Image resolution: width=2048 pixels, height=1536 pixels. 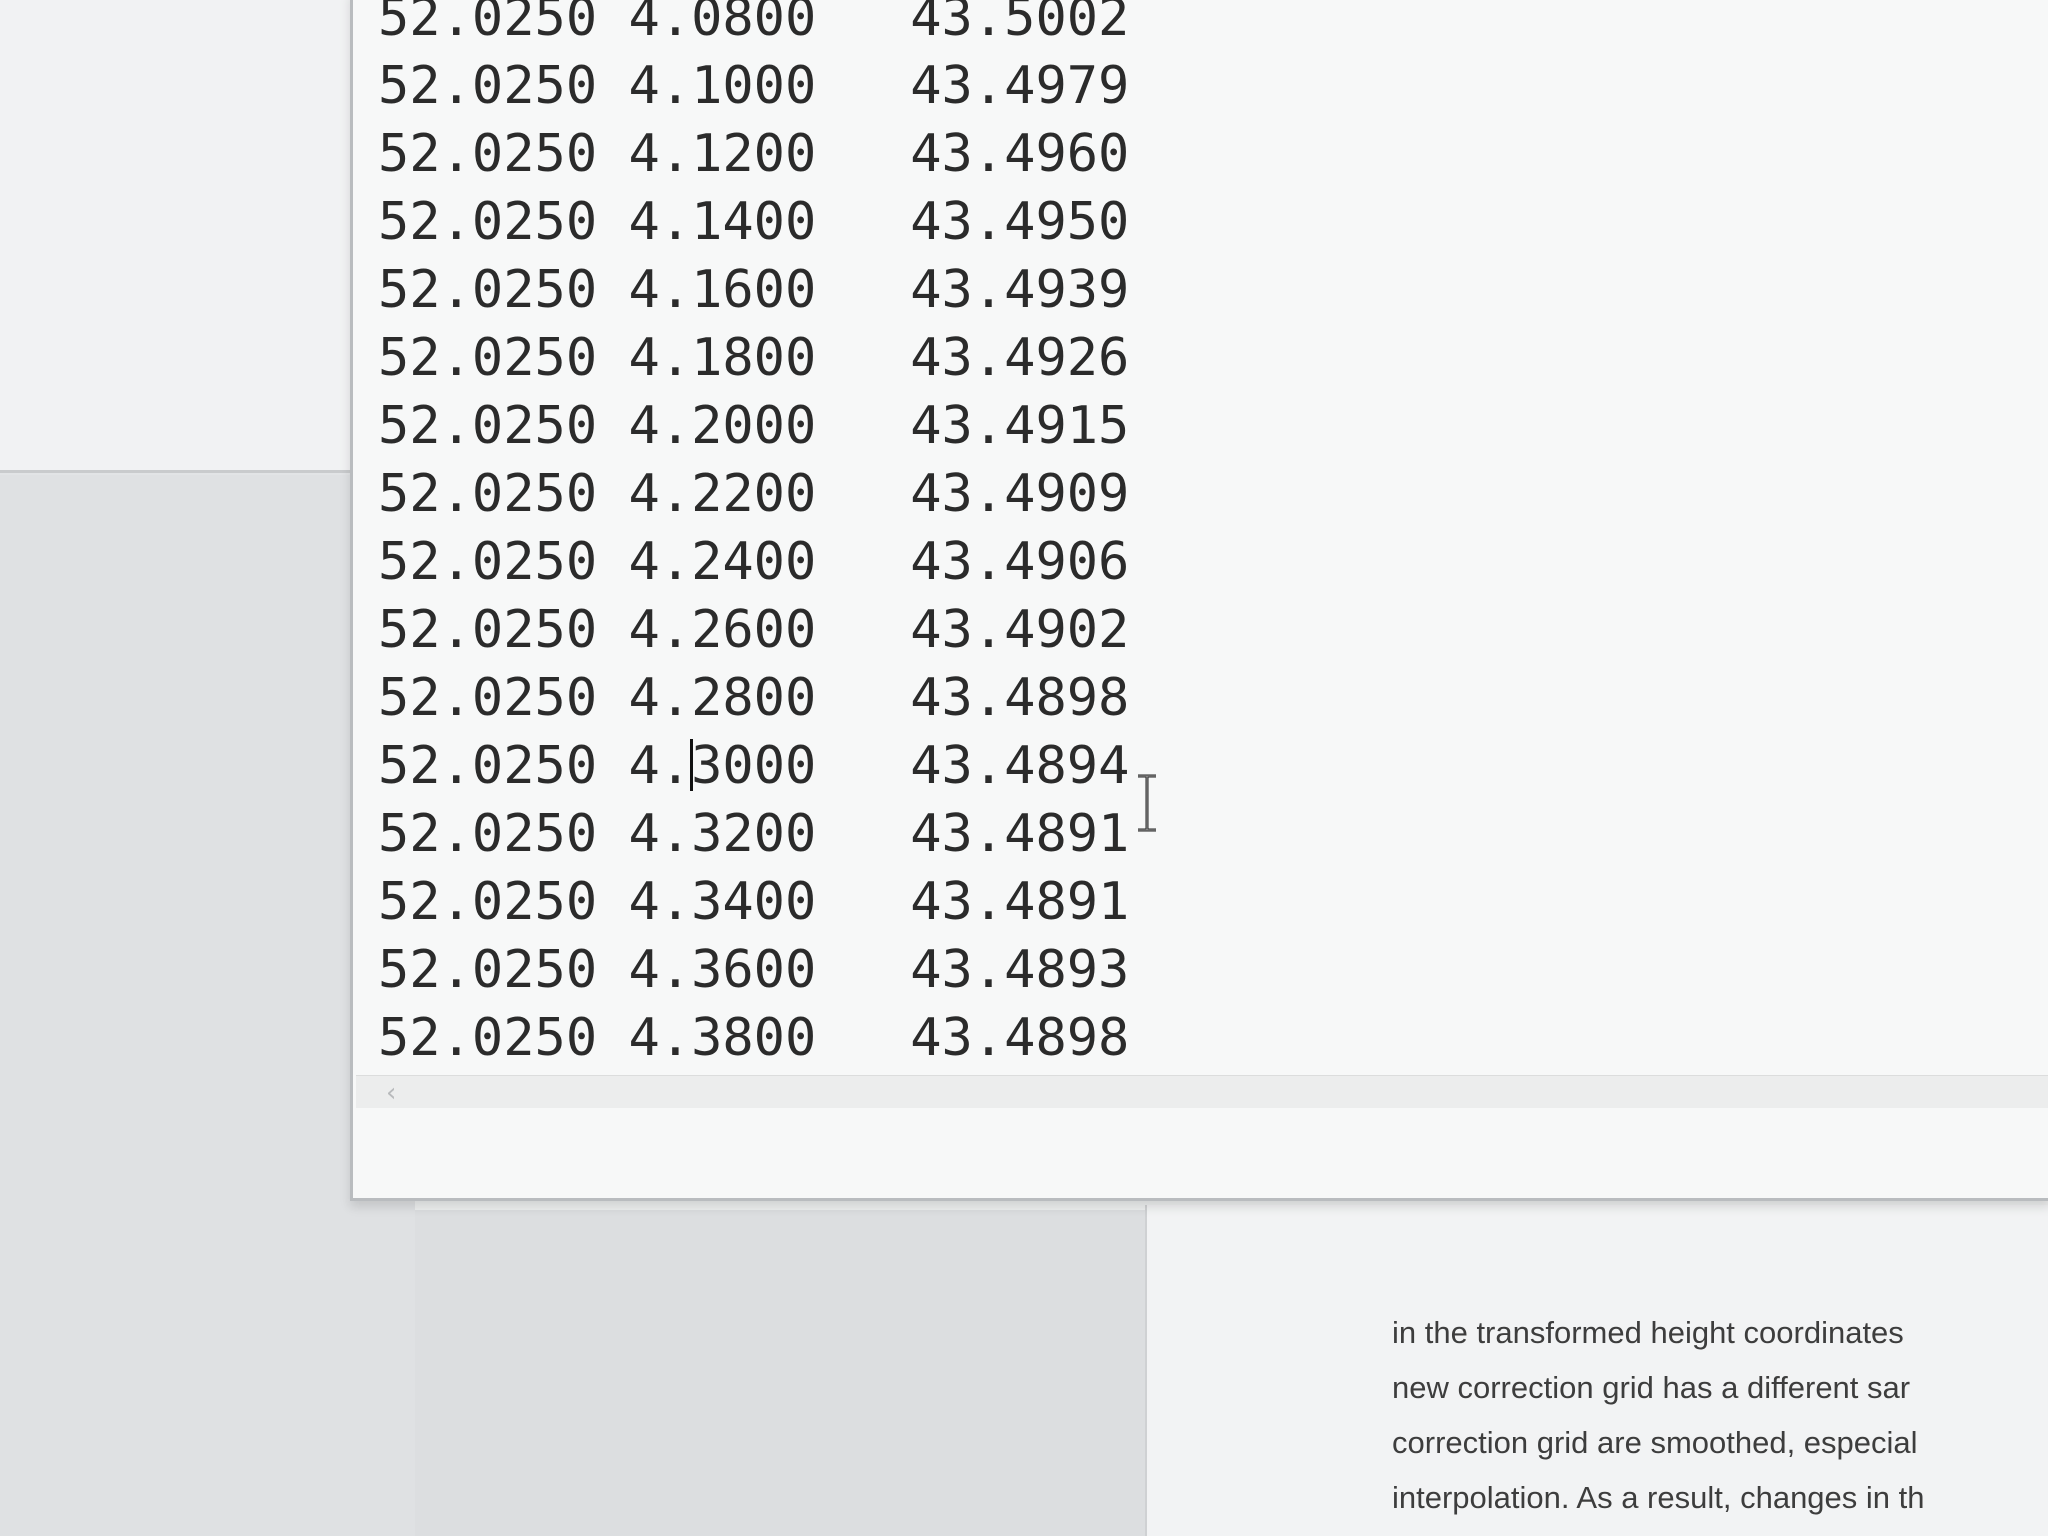 What do you see at coordinates (753, 26) in the screenshot?
I see `editor-line: 52.0250 4.0800 43.5002` at bounding box center [753, 26].